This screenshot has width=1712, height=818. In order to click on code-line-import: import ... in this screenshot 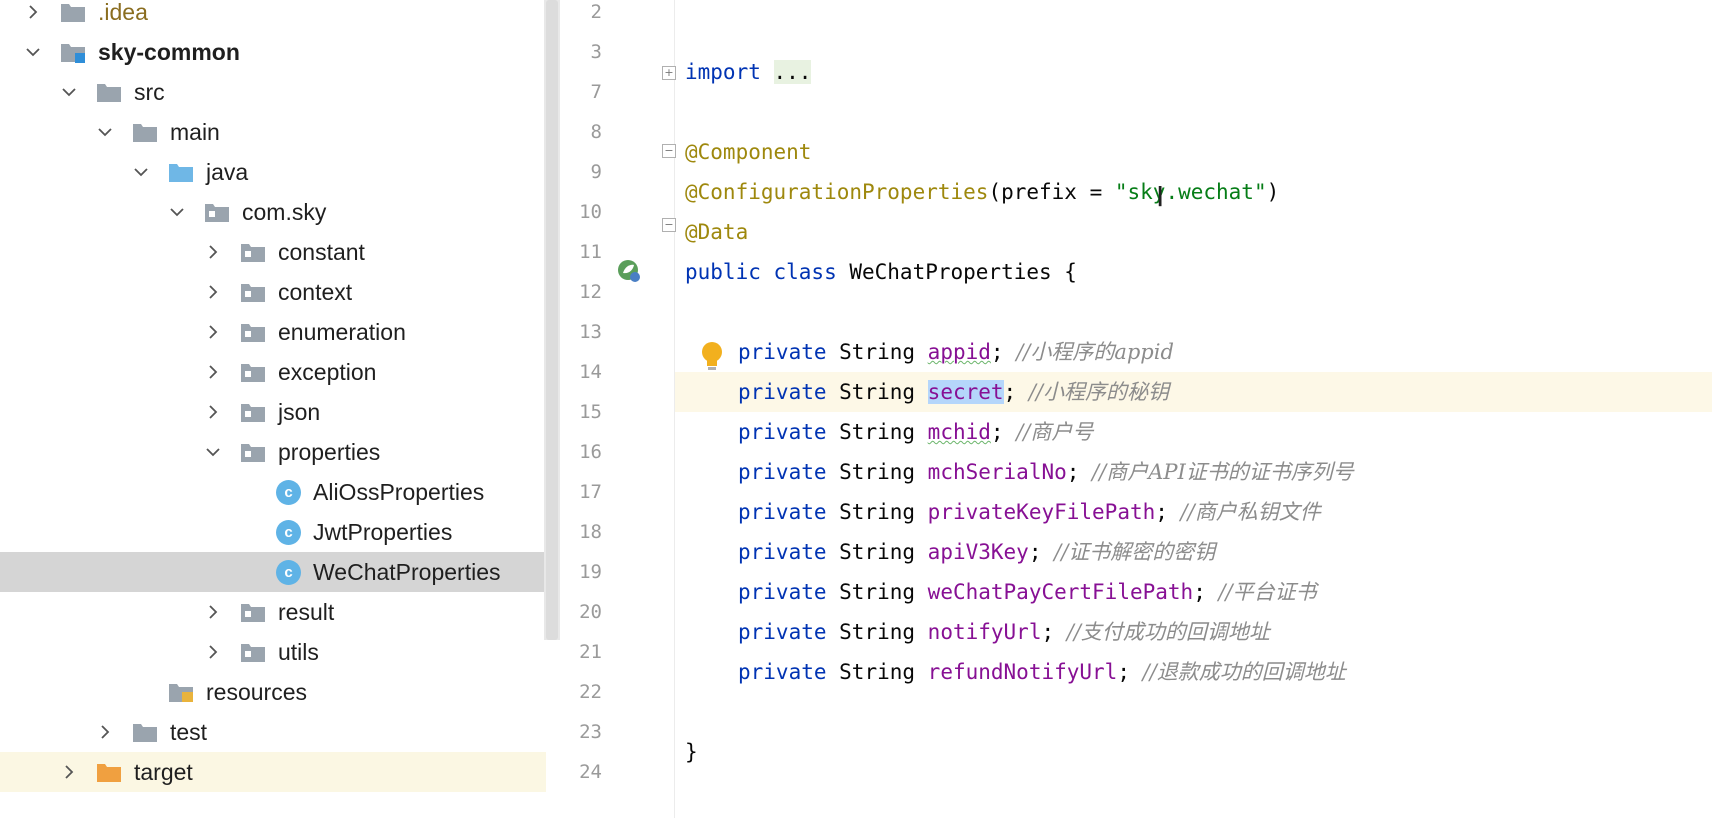, I will do `click(748, 72)`.